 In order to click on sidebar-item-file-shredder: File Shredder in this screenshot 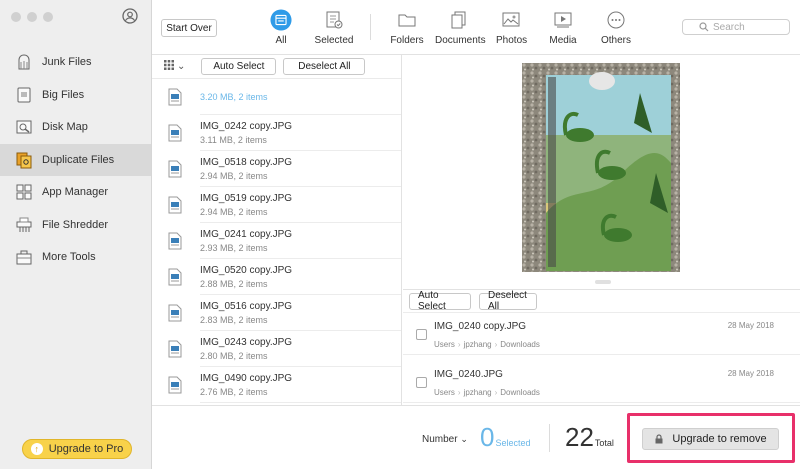, I will do `click(75, 225)`.